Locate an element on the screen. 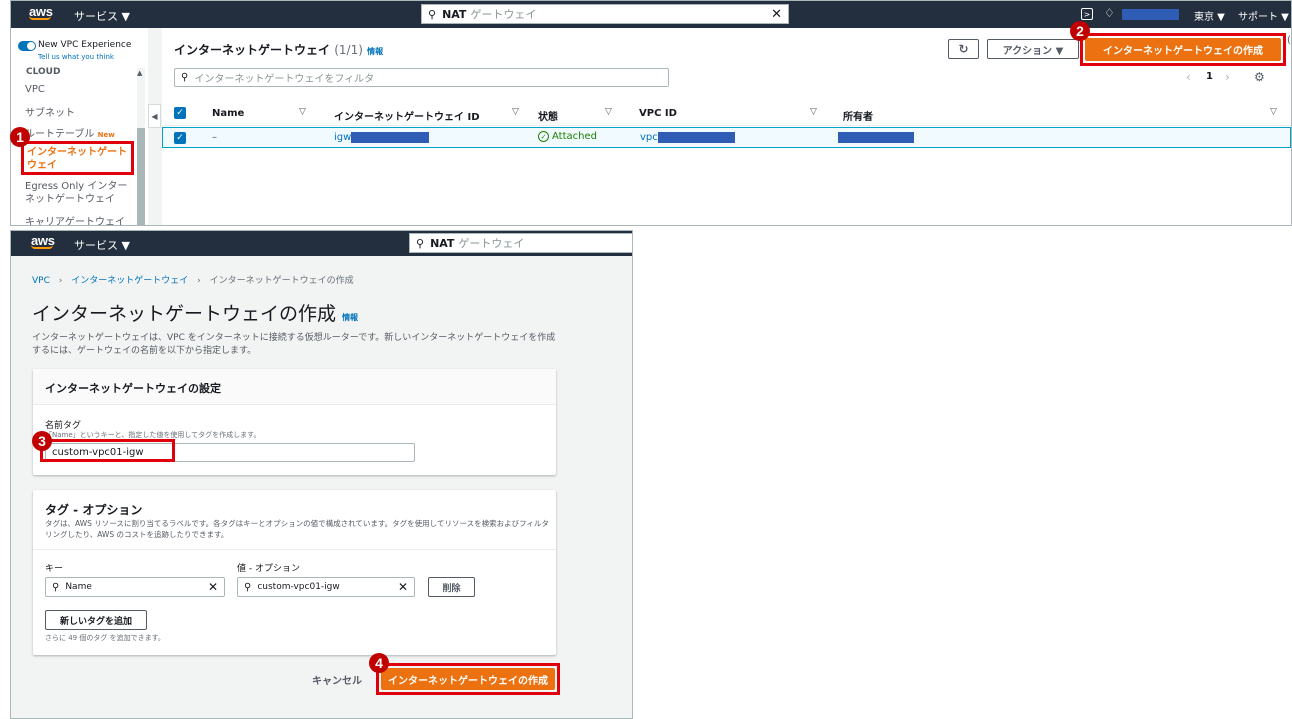  title-text: インターネットゲートウェイの作成 is located at coordinates (184, 314).